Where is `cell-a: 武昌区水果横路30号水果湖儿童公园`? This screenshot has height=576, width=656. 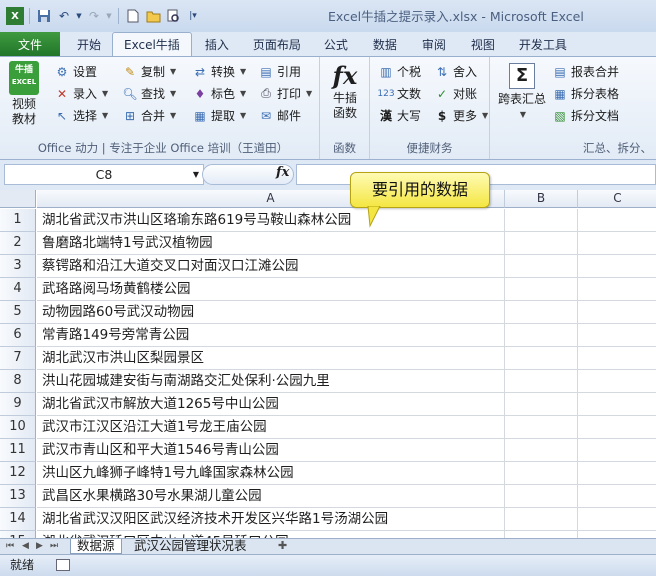
cell-a: 武昌区水果横路30号水果湖儿童公园 is located at coordinates (271, 496).